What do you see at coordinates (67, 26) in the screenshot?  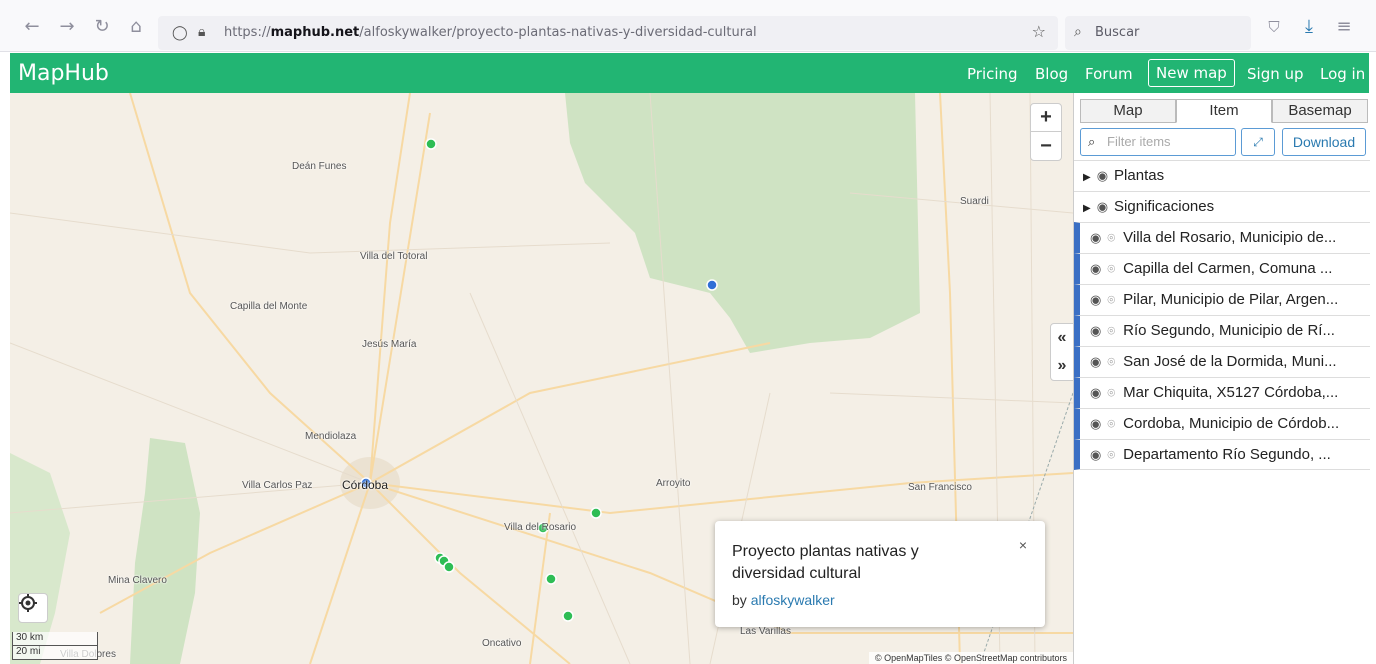 I see `forward-icon: →` at bounding box center [67, 26].